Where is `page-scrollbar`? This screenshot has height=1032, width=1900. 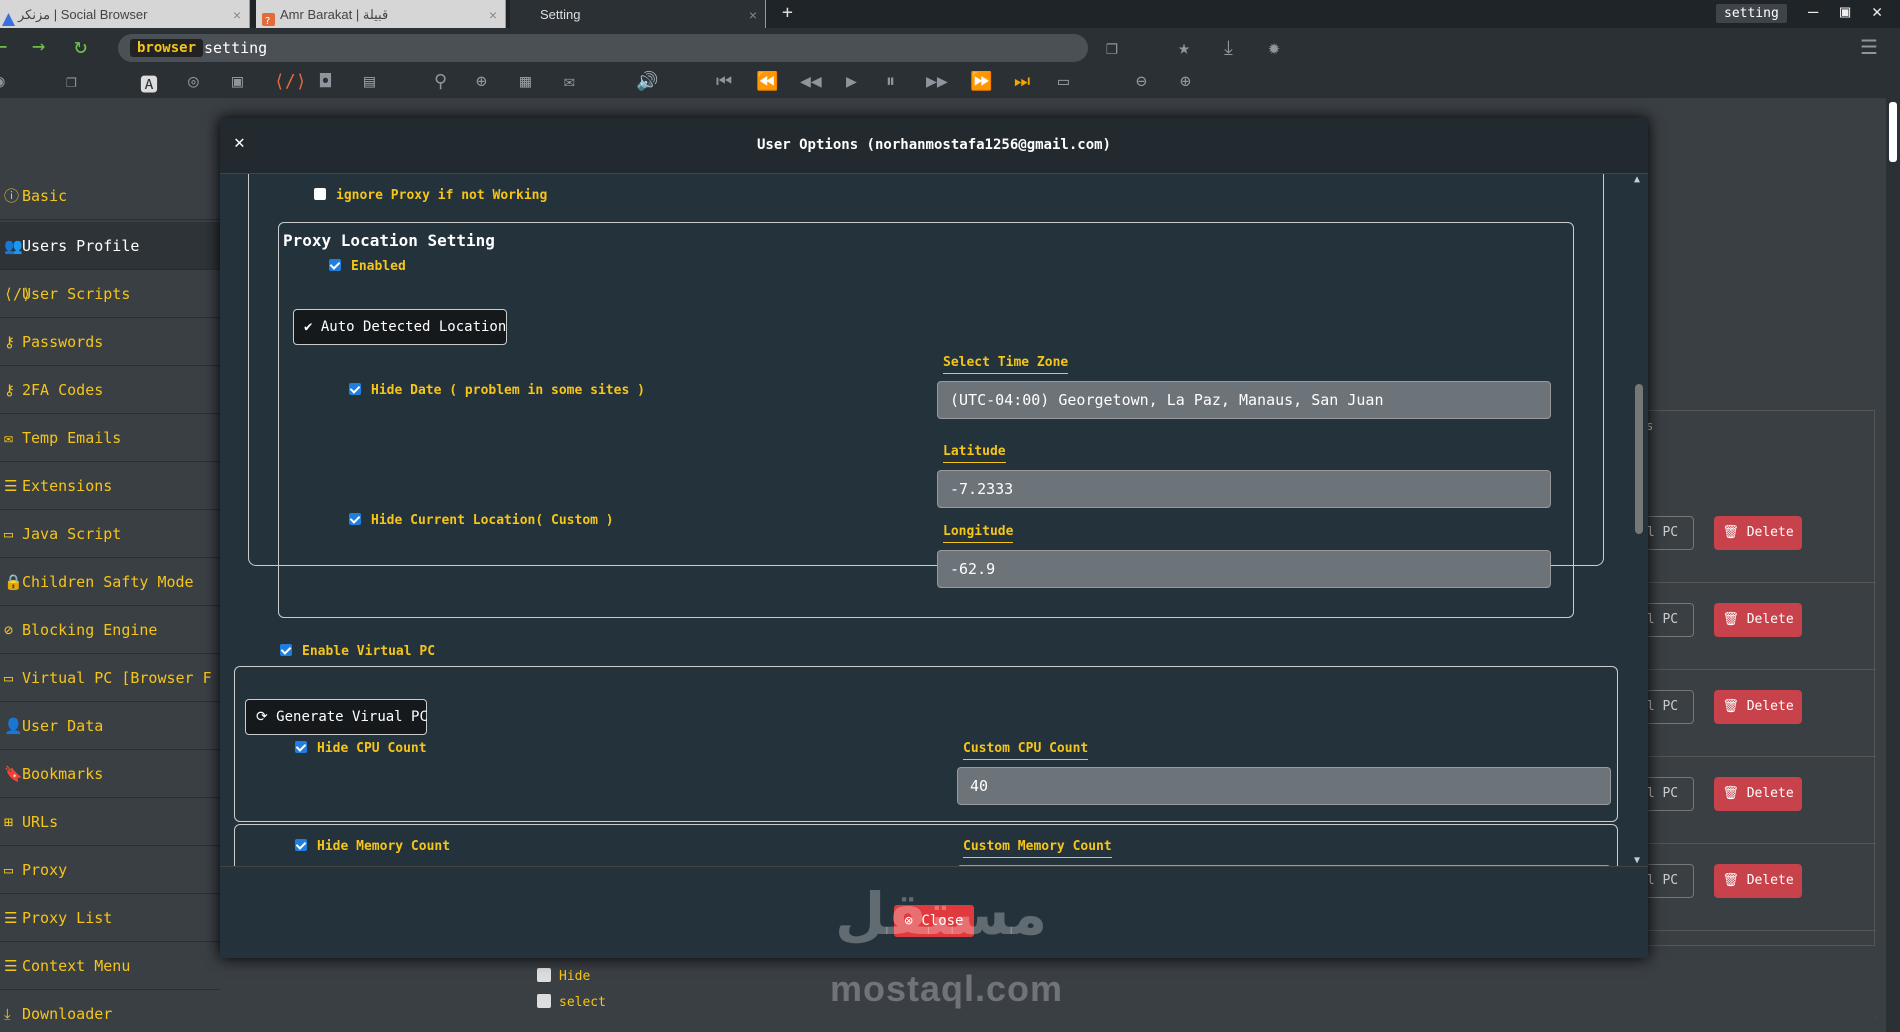 page-scrollbar is located at coordinates (1893, 565).